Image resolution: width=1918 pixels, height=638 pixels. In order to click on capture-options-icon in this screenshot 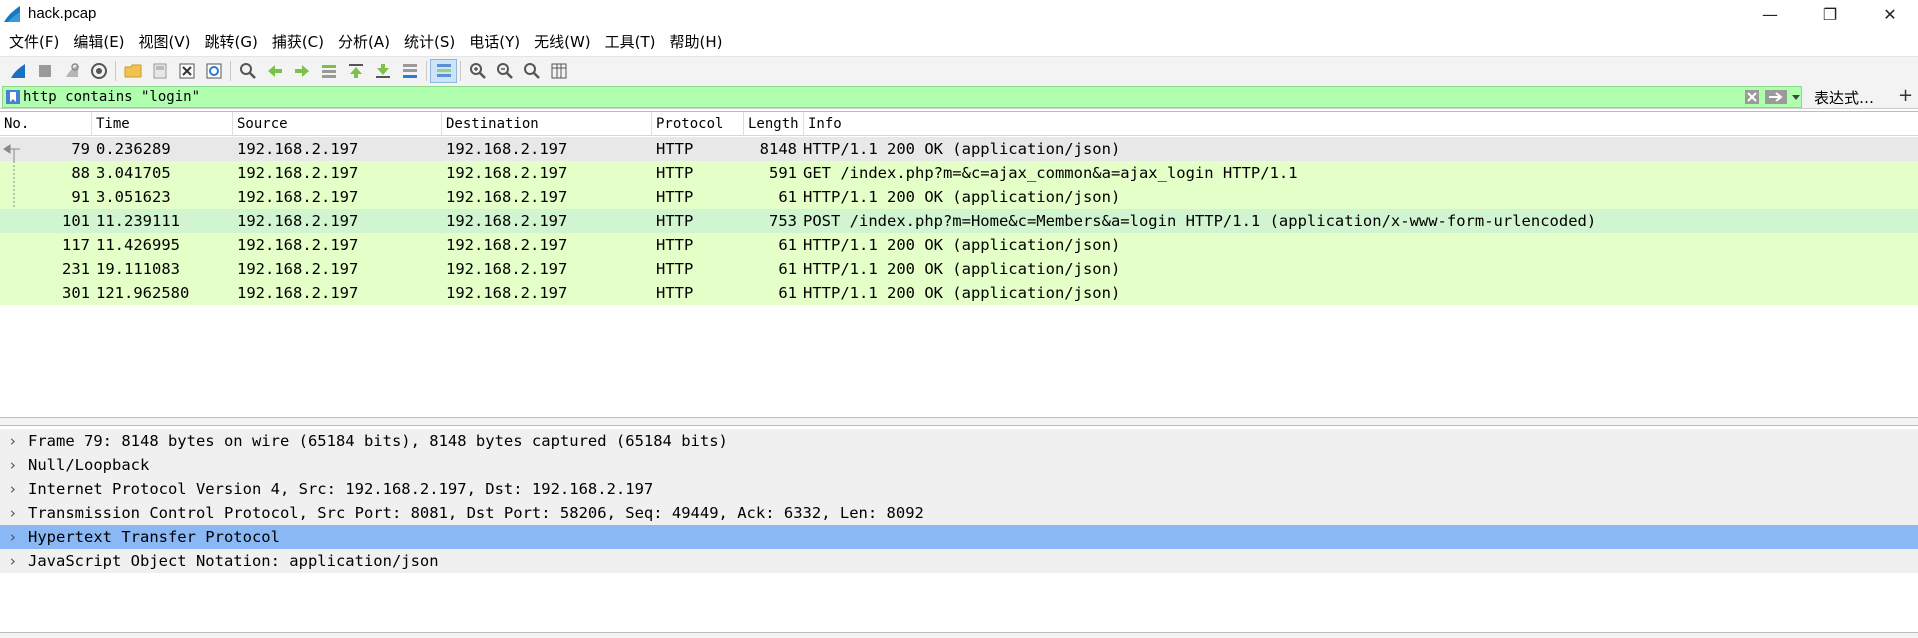, I will do `click(98, 71)`.